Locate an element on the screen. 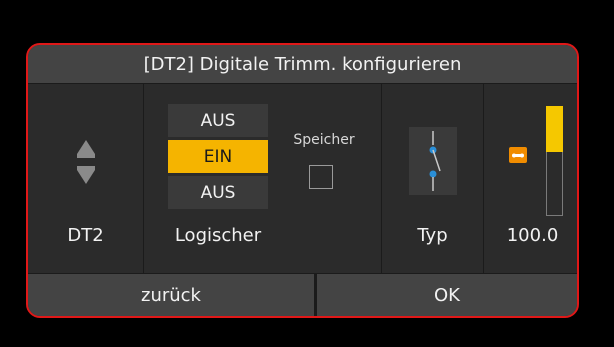  logic-label: Logischer is located at coordinates (218, 235).